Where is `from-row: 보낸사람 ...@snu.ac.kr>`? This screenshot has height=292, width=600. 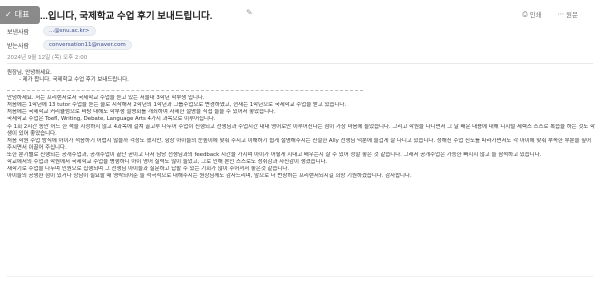 from-row: 보낸사람 ...@snu.ac.kr> is located at coordinates (69, 31).